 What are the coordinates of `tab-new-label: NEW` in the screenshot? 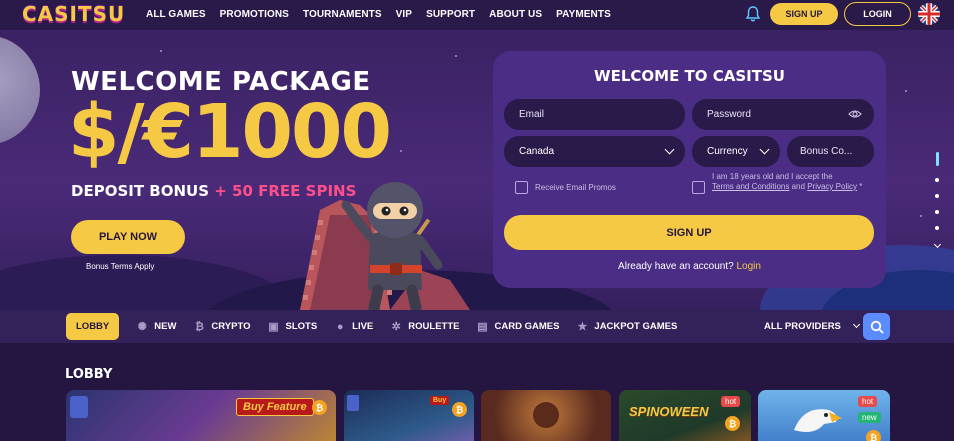 It's located at (165, 326).